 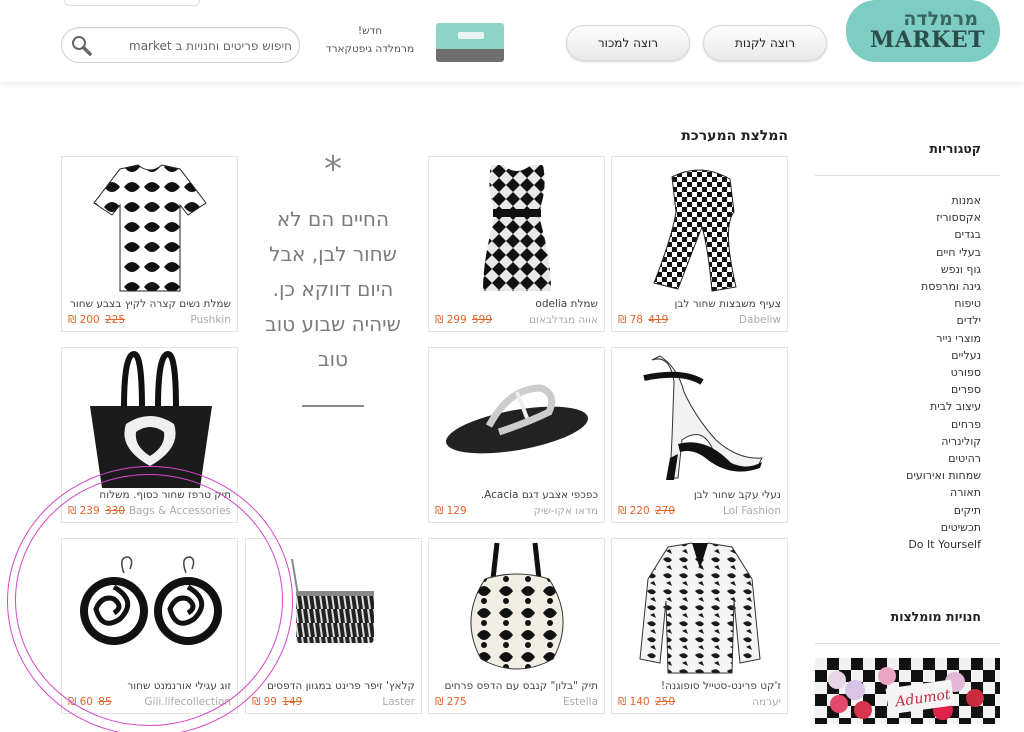 What do you see at coordinates (898, 389) in the screenshot?
I see `category-item: ספרים` at bounding box center [898, 389].